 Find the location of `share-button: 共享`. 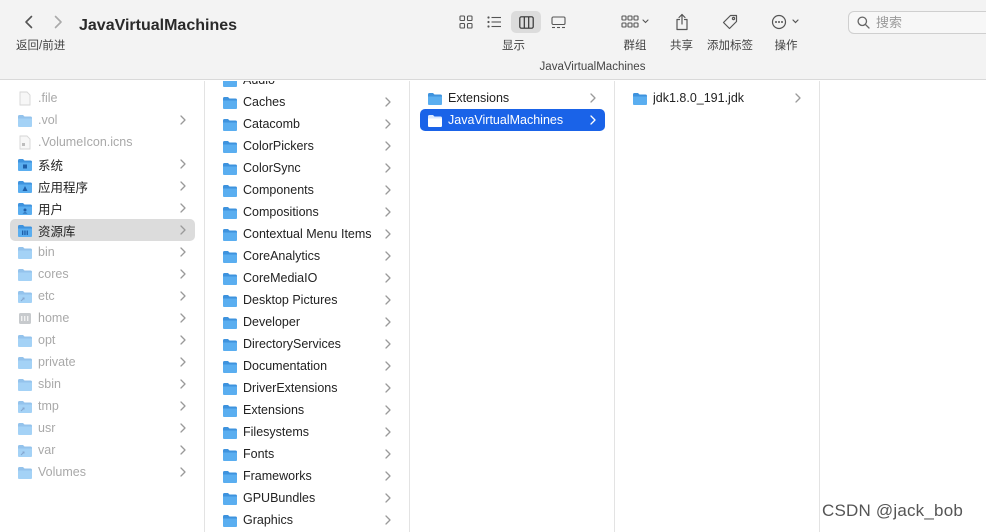

share-button: 共享 is located at coordinates (681, 32).